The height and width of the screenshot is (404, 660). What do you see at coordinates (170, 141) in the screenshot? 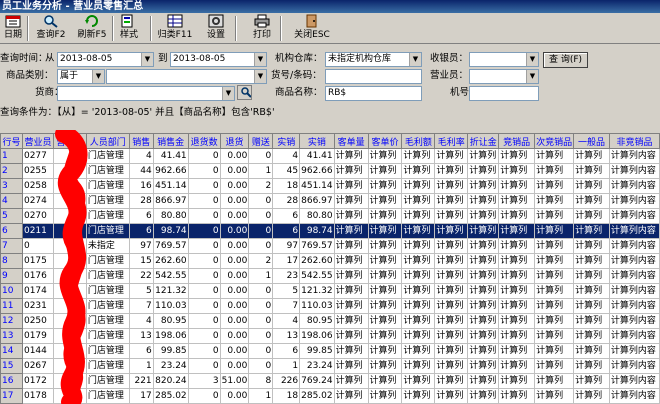
I see `column-header: 销售金` at bounding box center [170, 141].